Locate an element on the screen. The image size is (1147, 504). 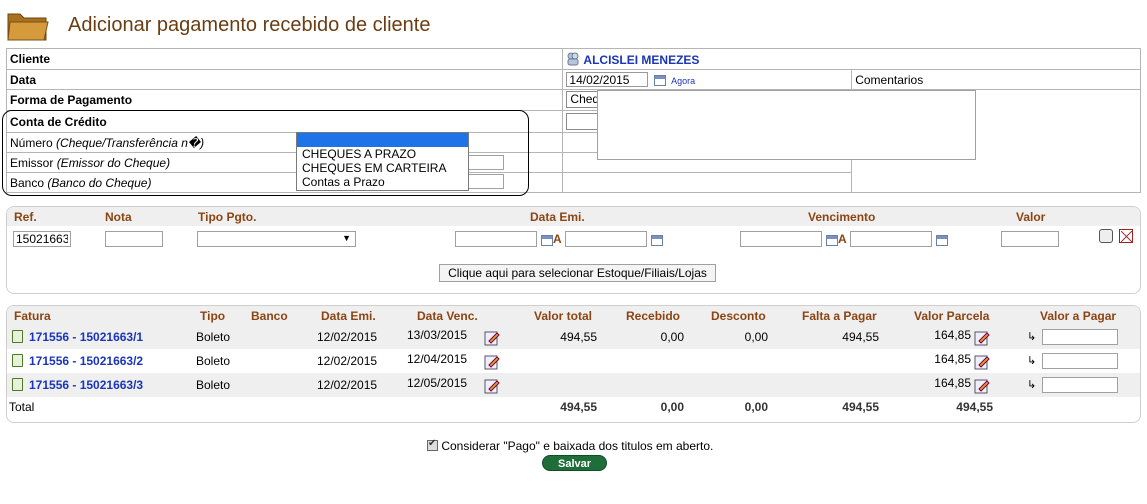
data-emi-start-input is located at coordinates (496, 239).